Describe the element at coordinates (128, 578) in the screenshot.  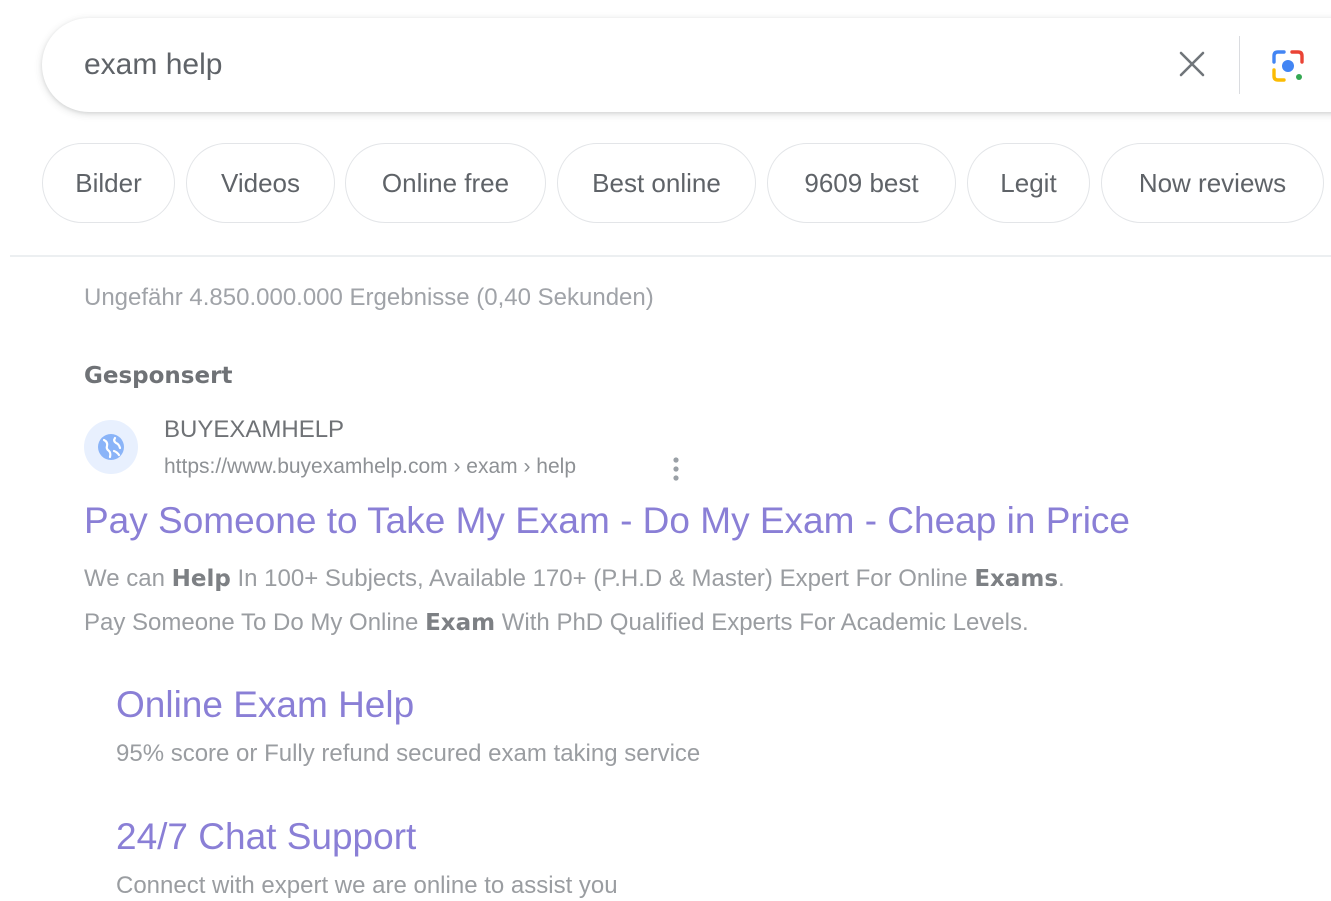
I see `ad-description-text: We can` at that location.